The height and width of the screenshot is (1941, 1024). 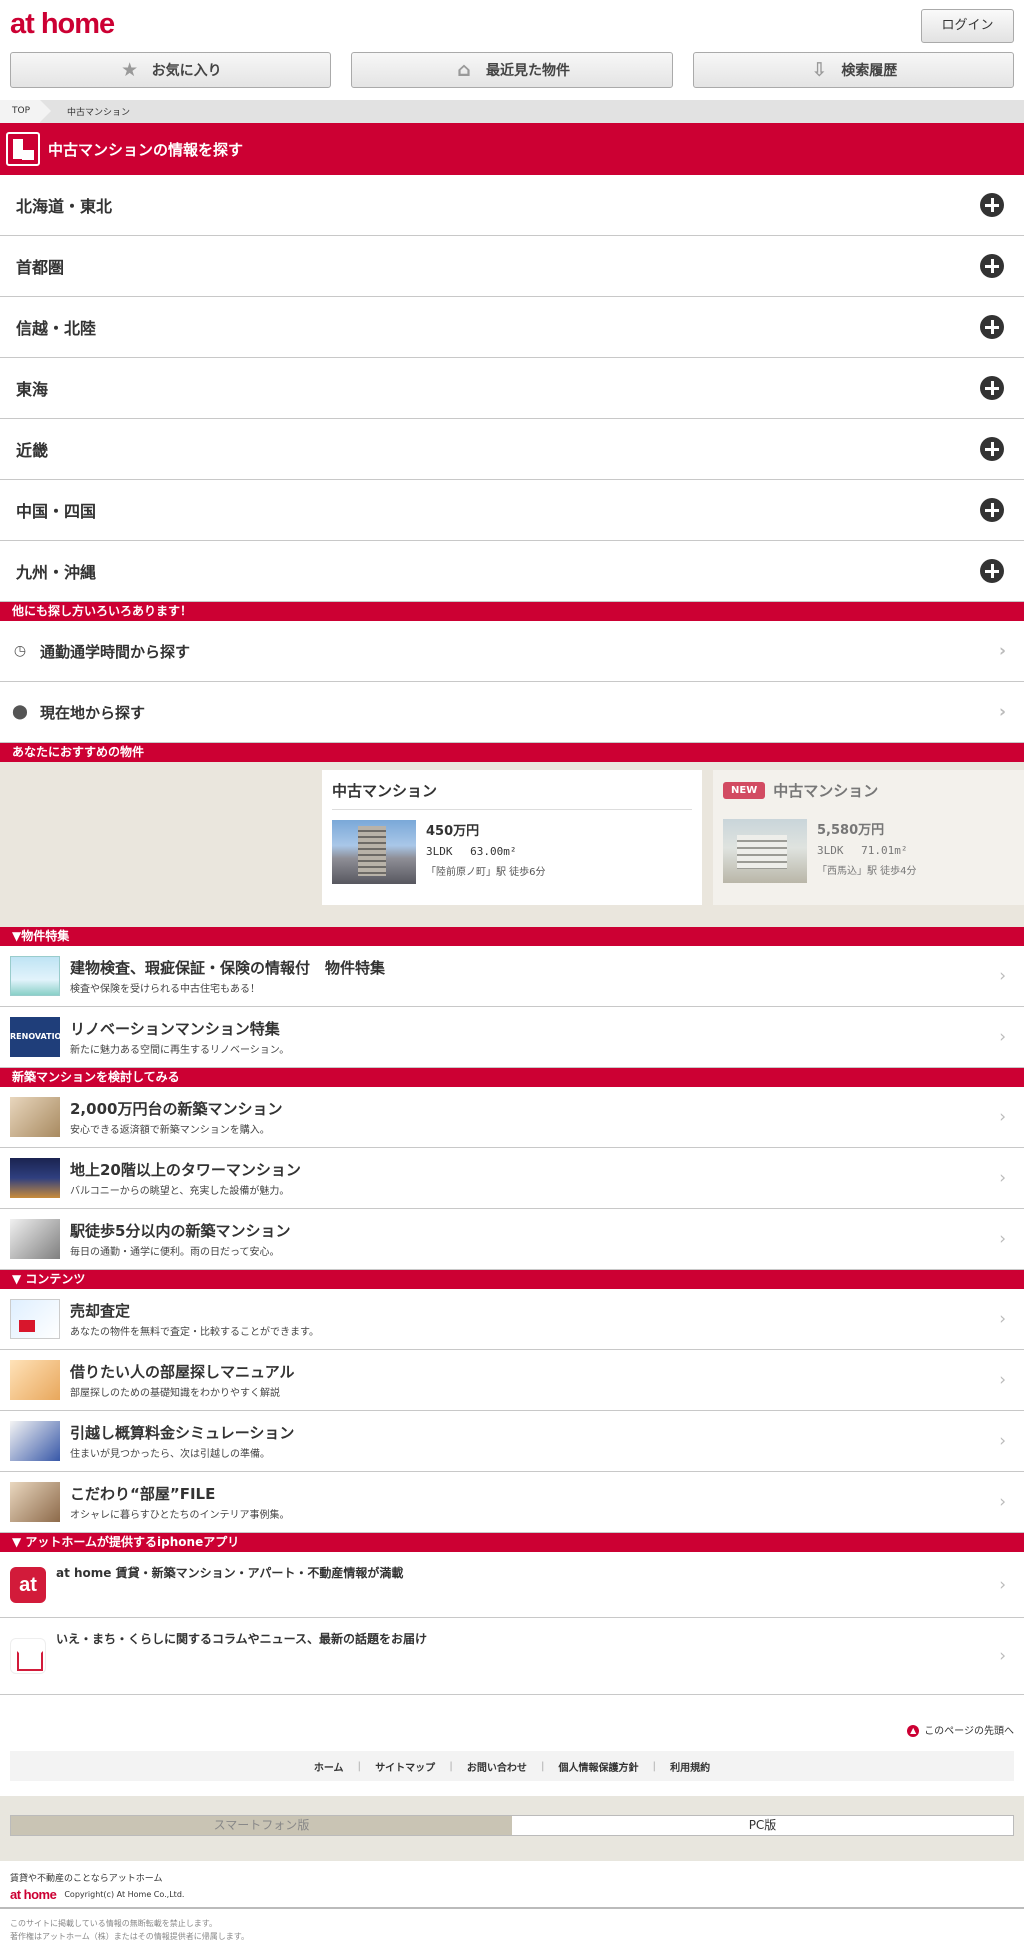 I want to click on clock-icon: ◷, so click(x=20, y=651).